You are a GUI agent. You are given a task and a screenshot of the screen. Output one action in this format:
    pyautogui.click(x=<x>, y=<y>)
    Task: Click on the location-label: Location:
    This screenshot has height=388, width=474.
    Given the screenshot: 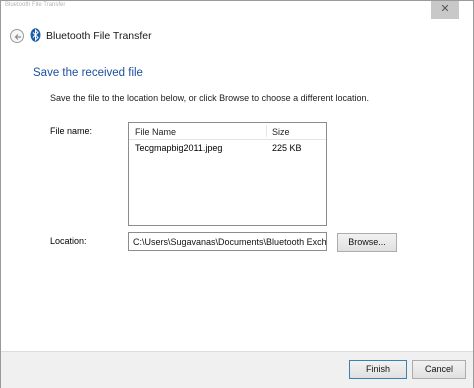 What is the action you would take?
    pyautogui.click(x=68, y=241)
    